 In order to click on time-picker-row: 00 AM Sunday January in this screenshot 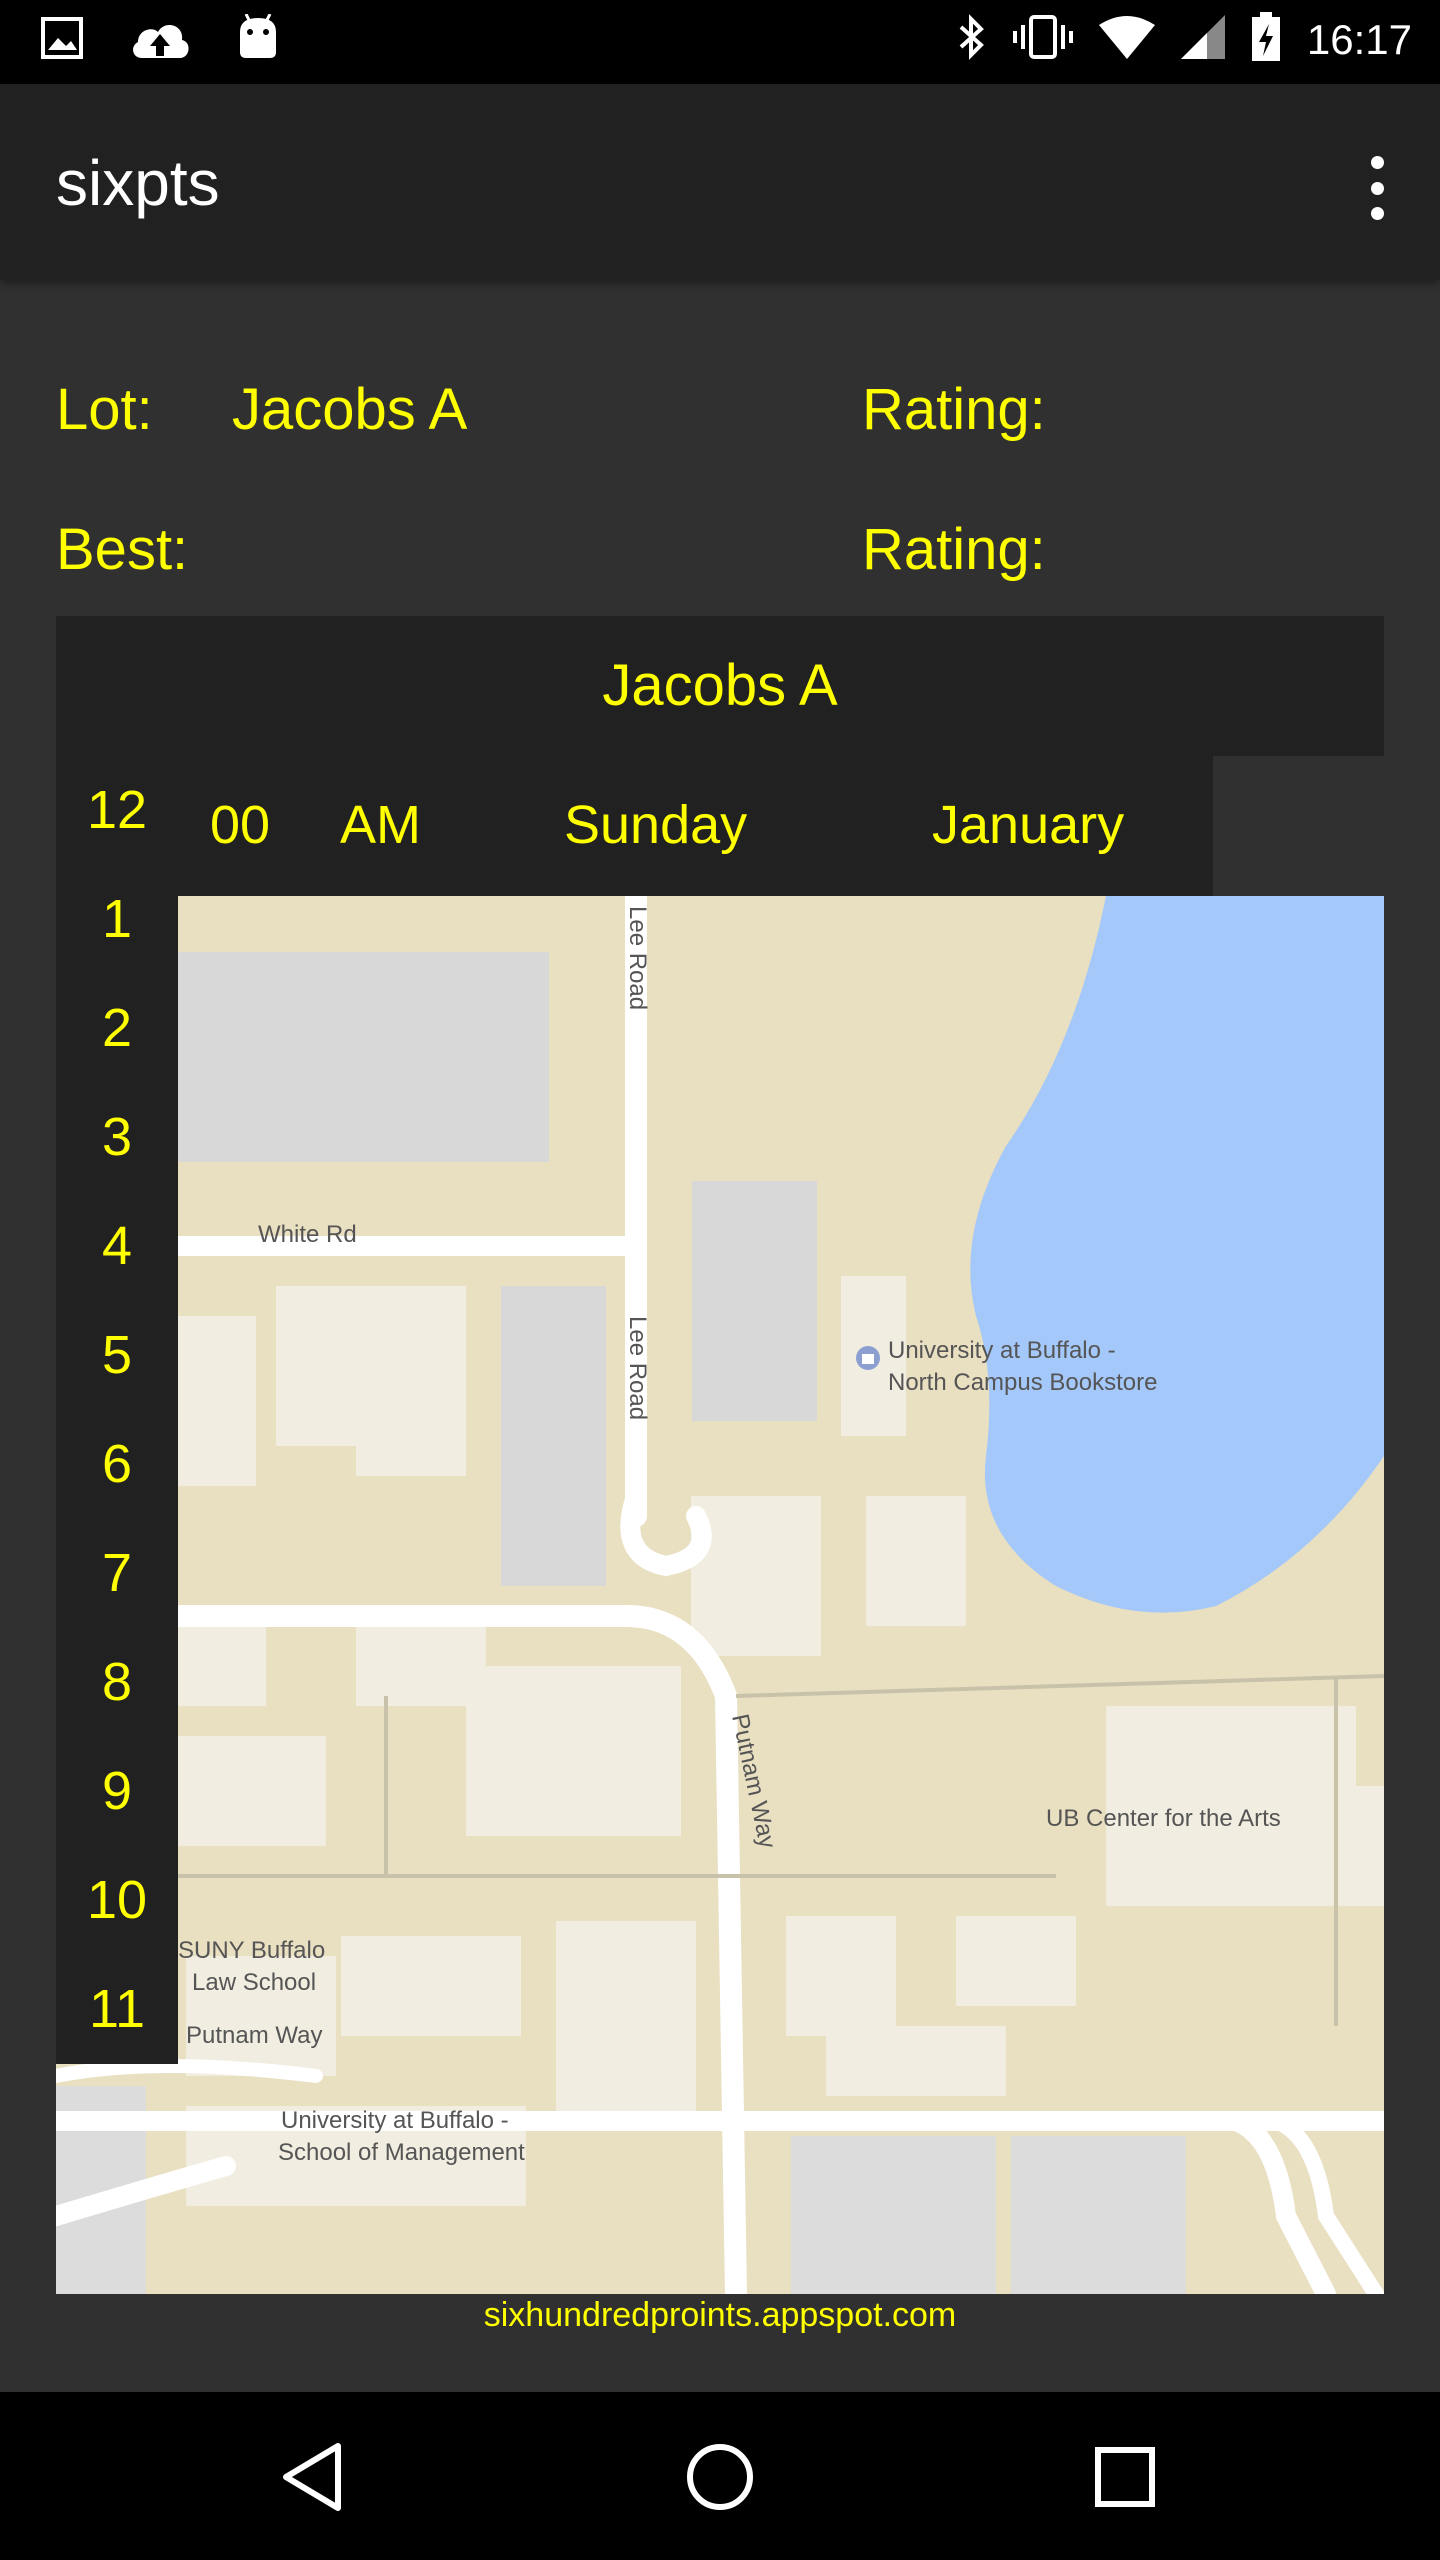, I will do `click(634, 826)`.